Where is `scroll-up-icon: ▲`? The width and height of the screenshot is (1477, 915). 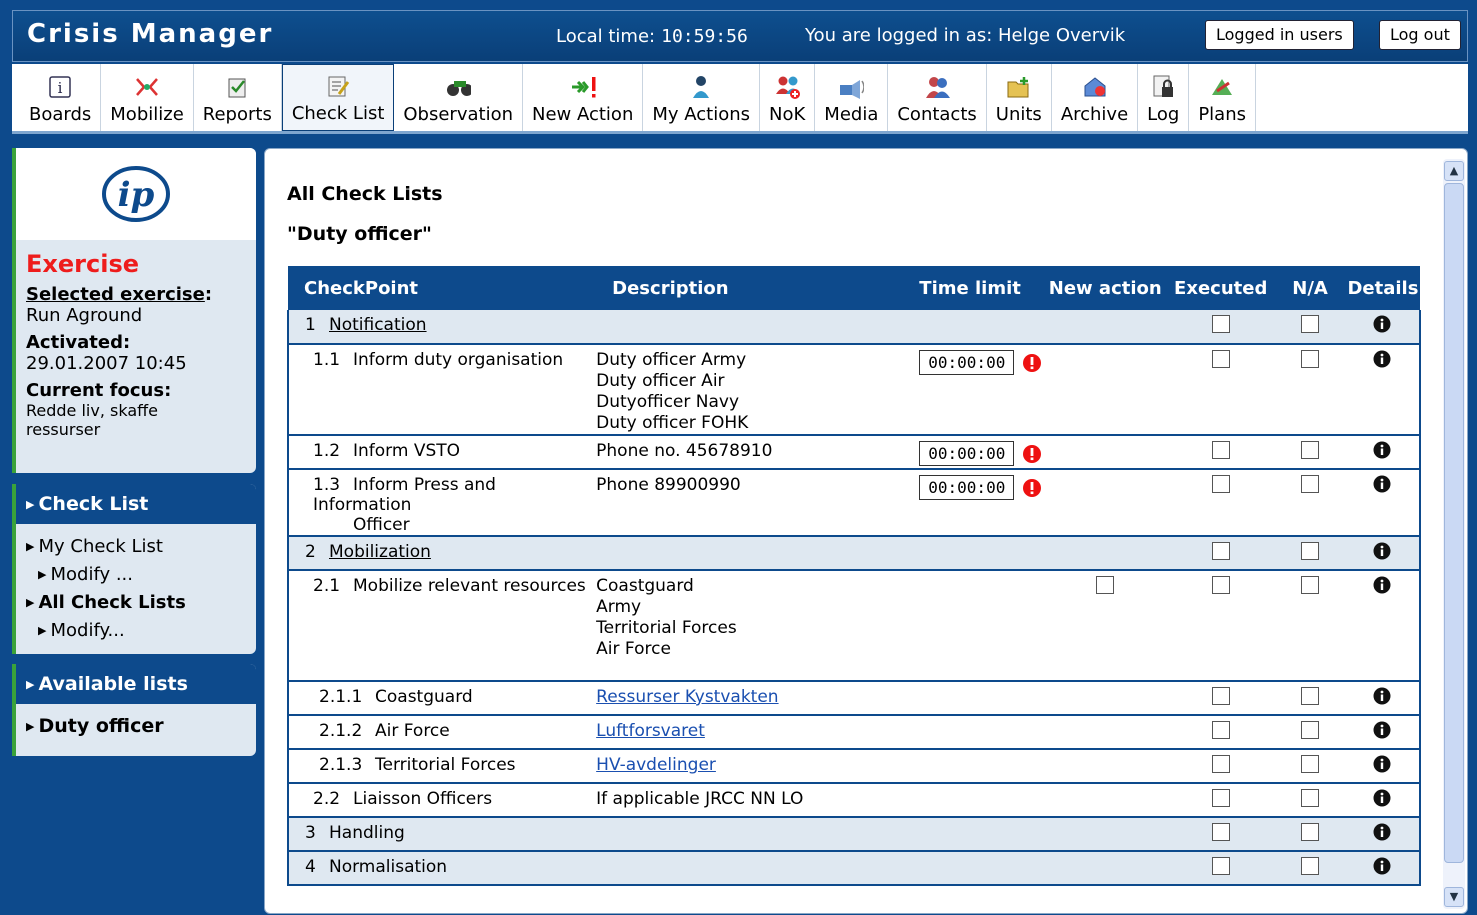
scroll-up-icon: ▲ is located at coordinates (1454, 171).